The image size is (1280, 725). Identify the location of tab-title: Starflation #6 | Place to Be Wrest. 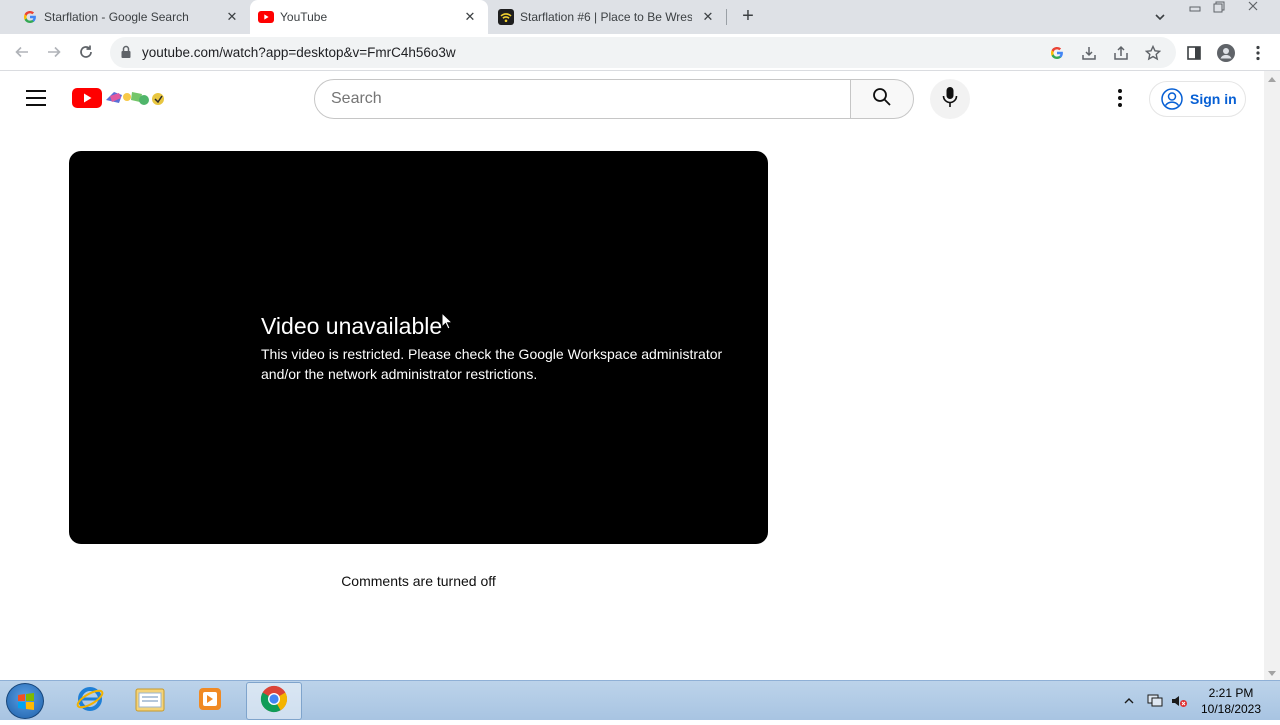
(606, 17).